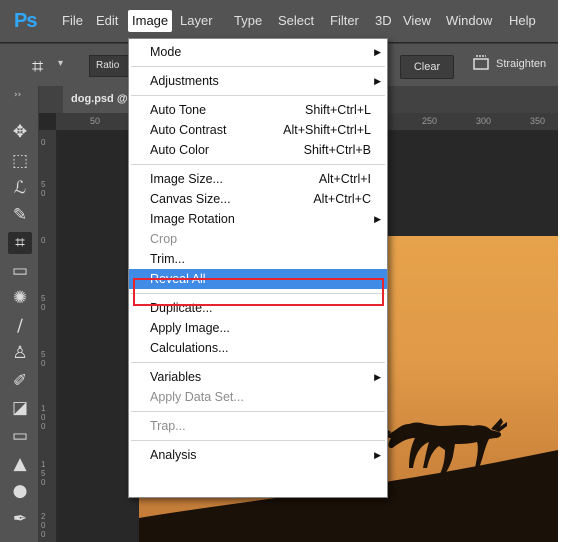  Describe the element at coordinates (344, 179) in the screenshot. I see `menu-item-shortcut: Alt+Ctrl+I` at that location.